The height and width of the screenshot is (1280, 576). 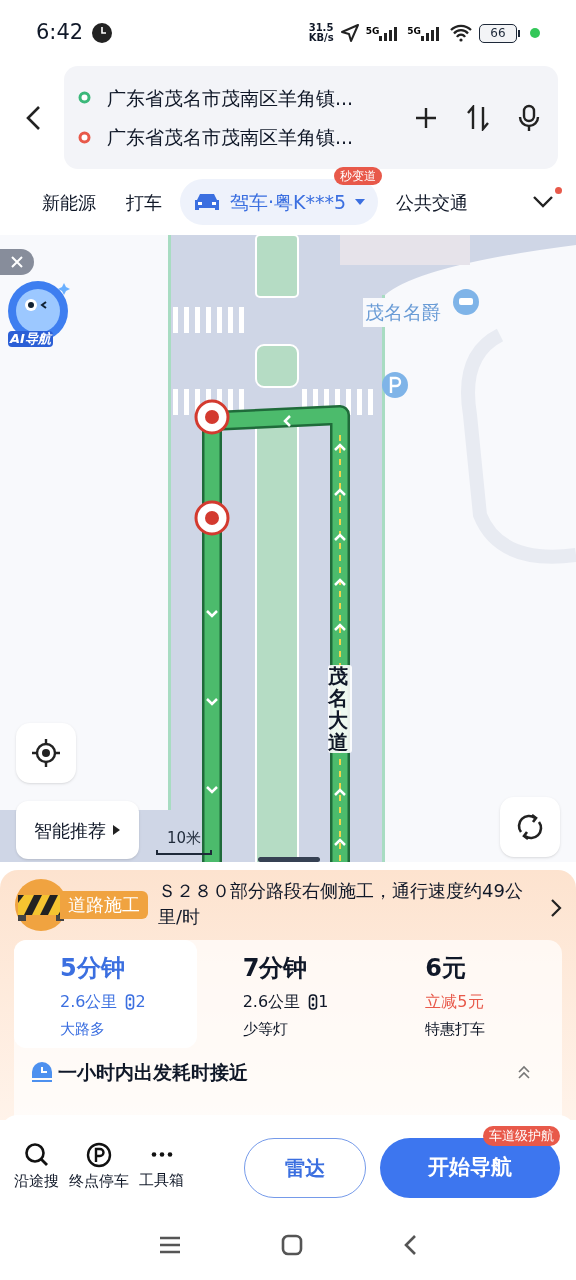 What do you see at coordinates (524, 1072) in the screenshot?
I see `collapse-icon` at bounding box center [524, 1072].